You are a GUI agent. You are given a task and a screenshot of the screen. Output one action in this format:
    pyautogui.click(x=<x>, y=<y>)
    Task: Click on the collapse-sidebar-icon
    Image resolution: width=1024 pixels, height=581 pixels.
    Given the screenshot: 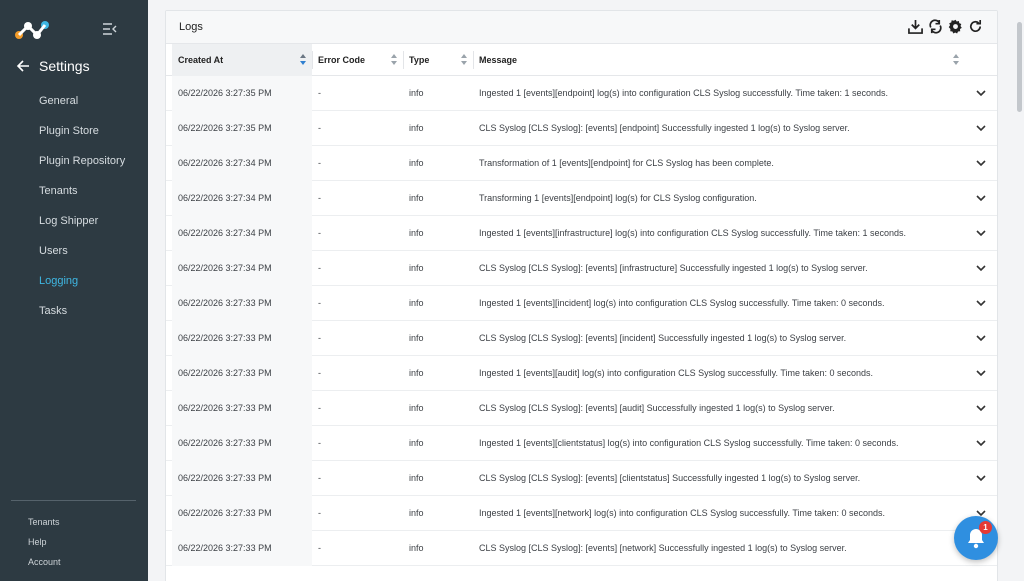 What is the action you would take?
    pyautogui.click(x=110, y=29)
    